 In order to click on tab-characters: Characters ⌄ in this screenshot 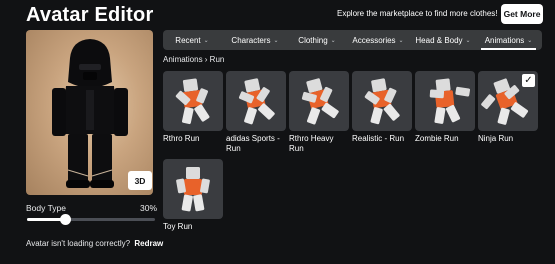, I will do `click(255, 40)`.